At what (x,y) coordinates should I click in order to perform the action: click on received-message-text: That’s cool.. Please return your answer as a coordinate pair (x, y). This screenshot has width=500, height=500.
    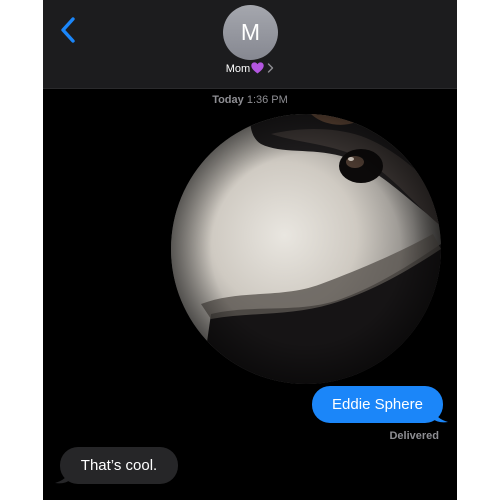
    Looking at the image, I should click on (119, 465).